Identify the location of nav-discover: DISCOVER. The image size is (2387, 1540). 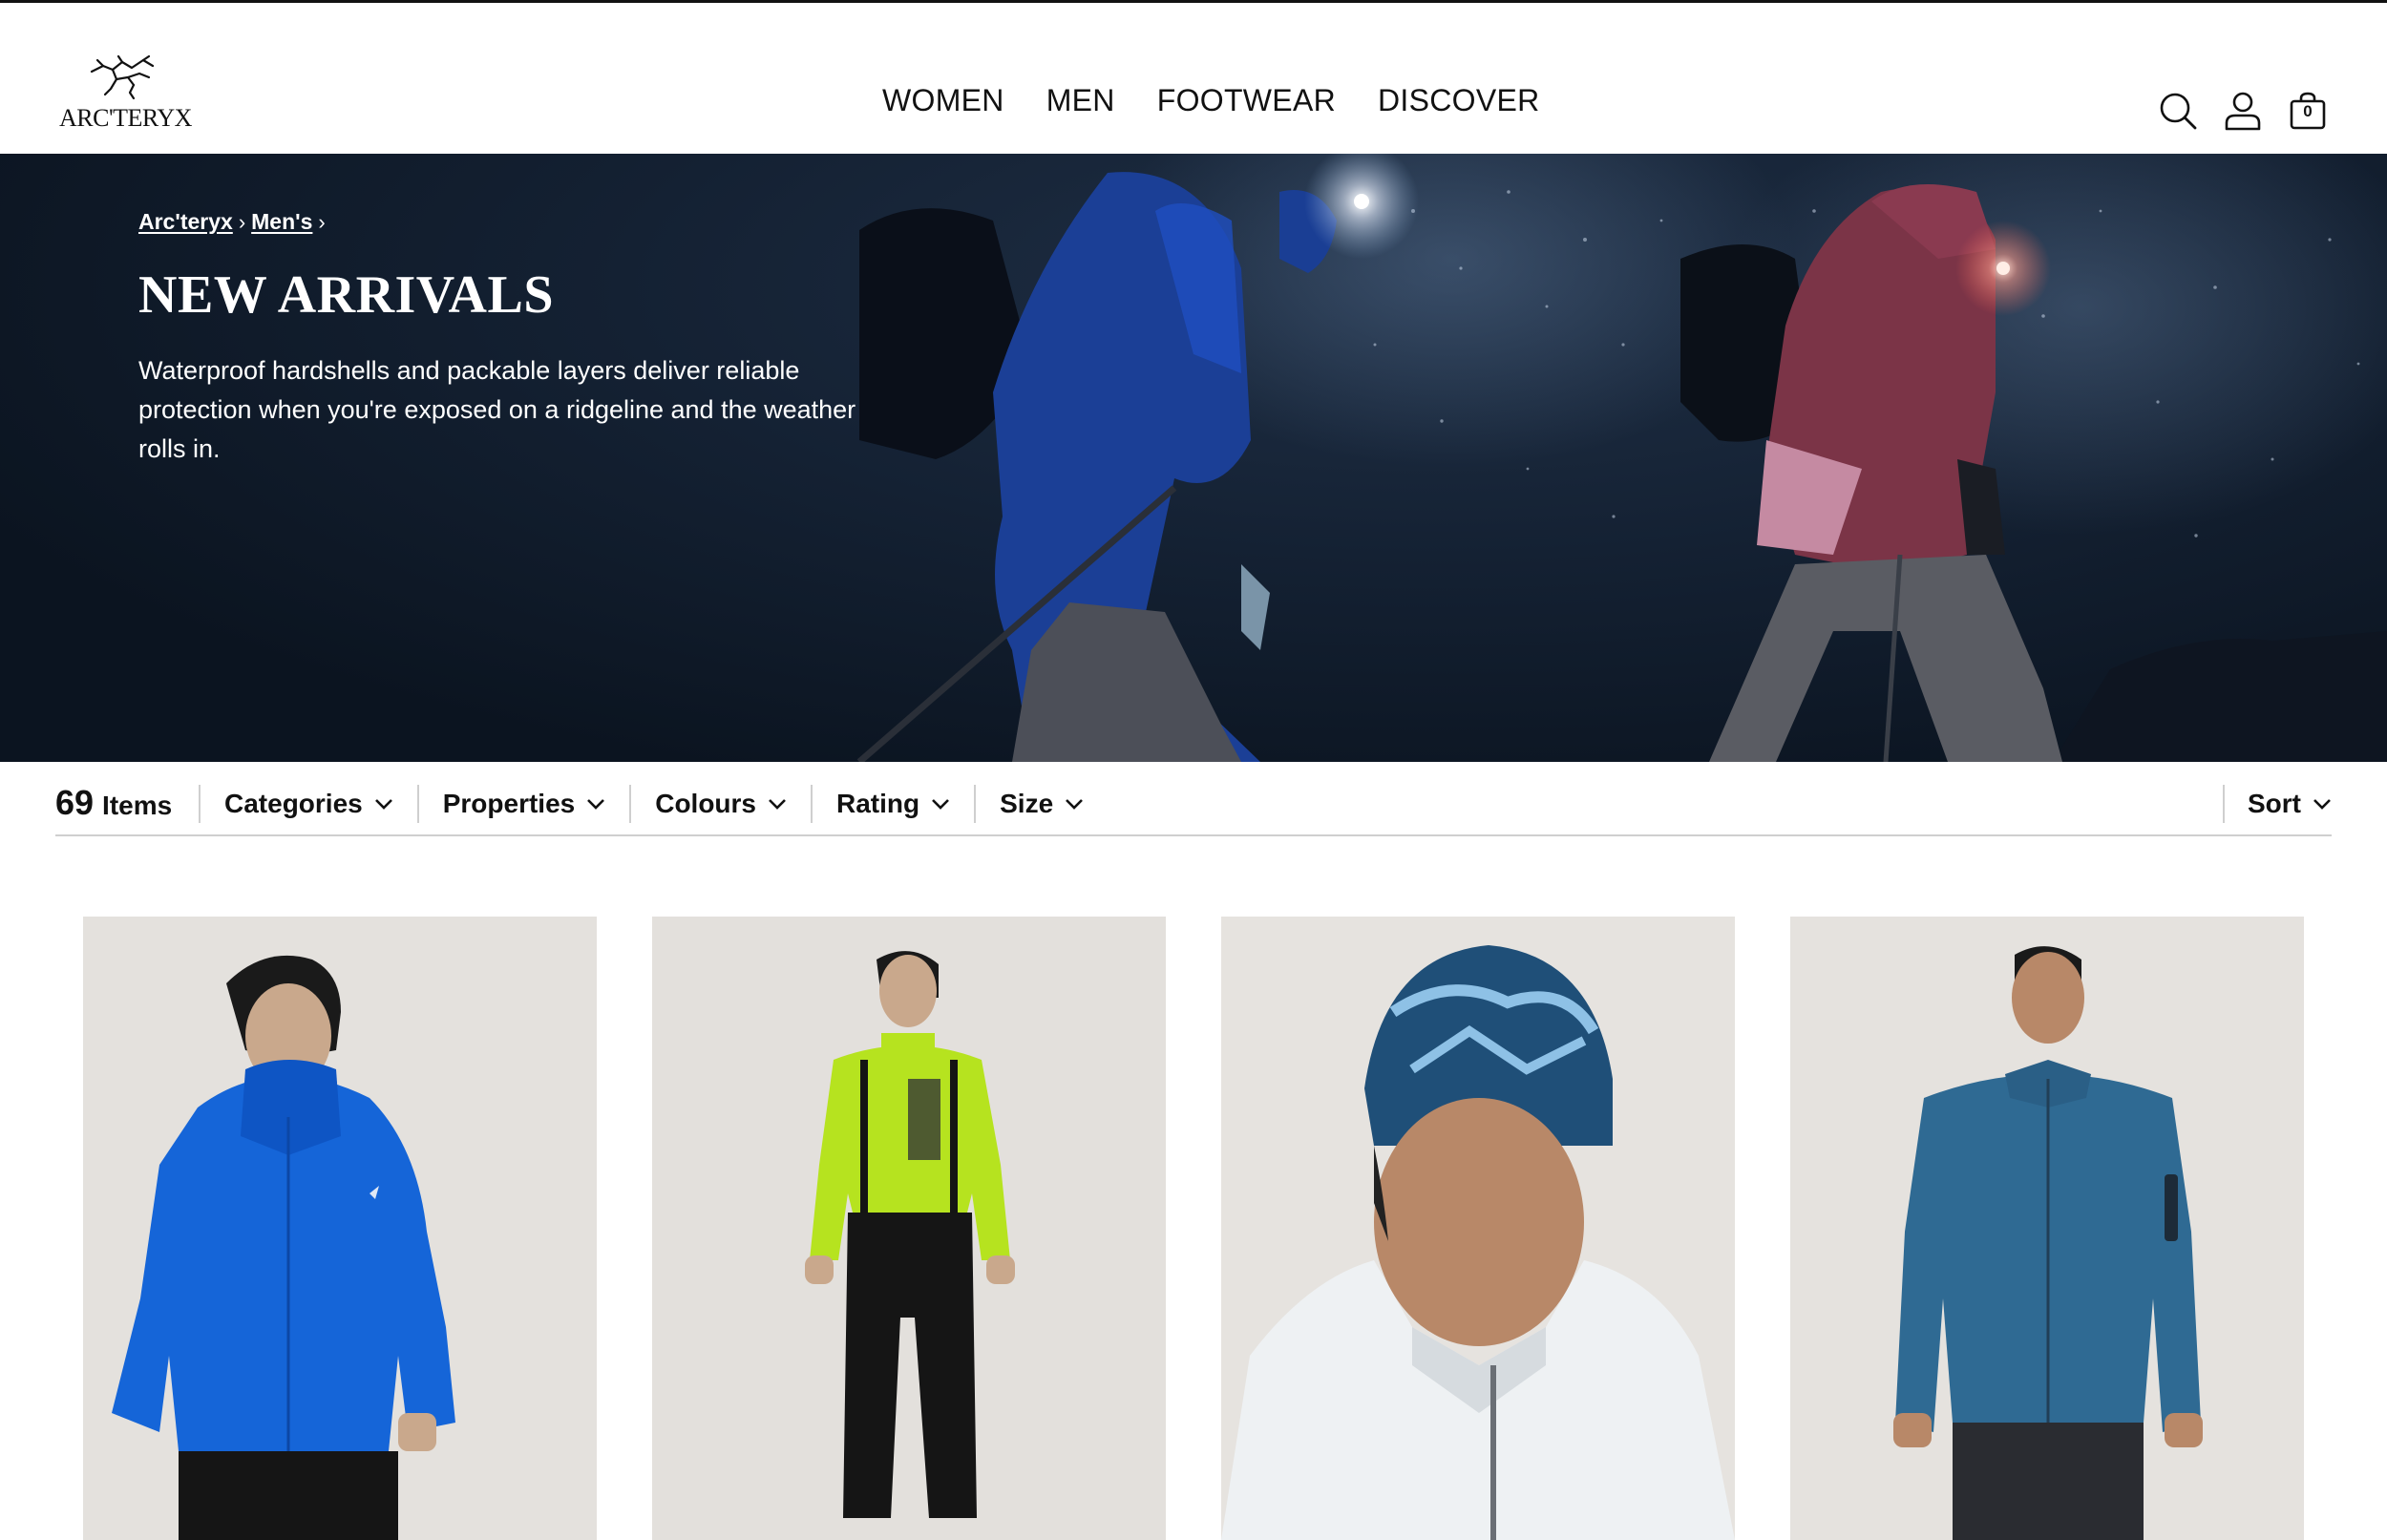
(1459, 100).